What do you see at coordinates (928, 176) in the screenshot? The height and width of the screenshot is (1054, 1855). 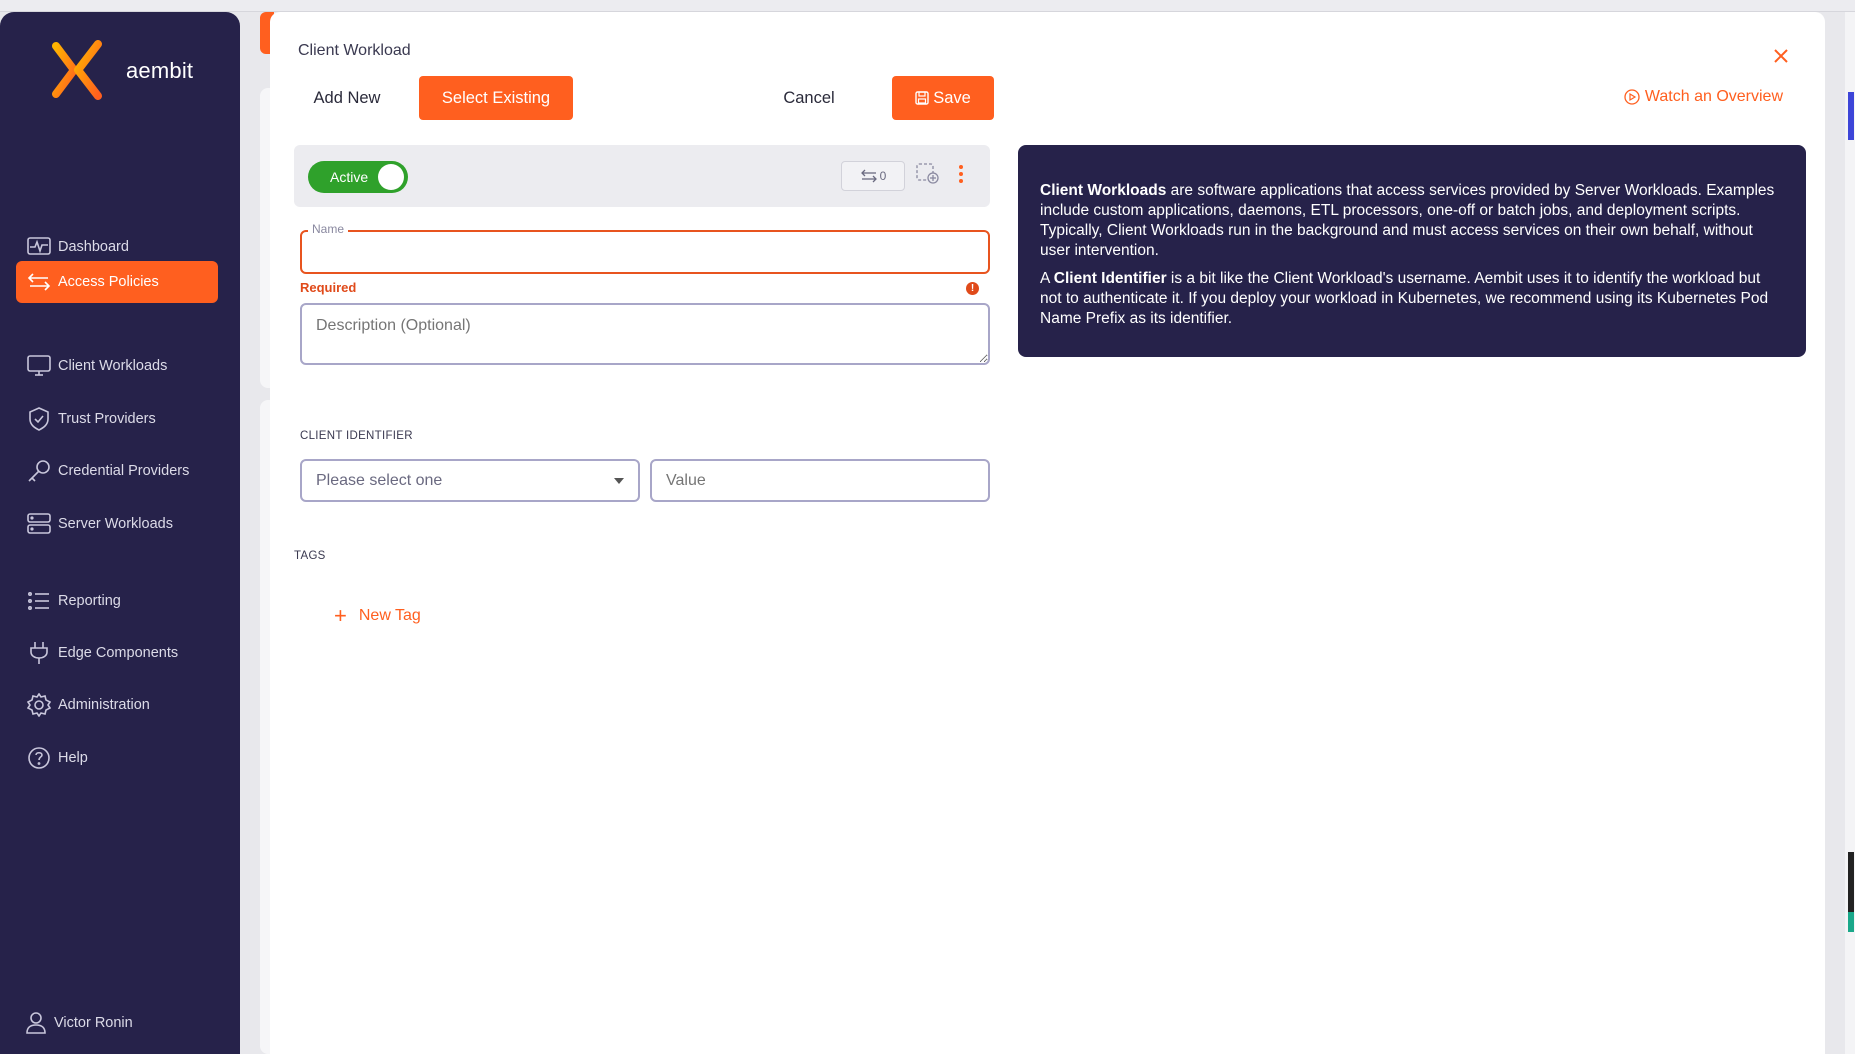 I see `duplicate-icon` at bounding box center [928, 176].